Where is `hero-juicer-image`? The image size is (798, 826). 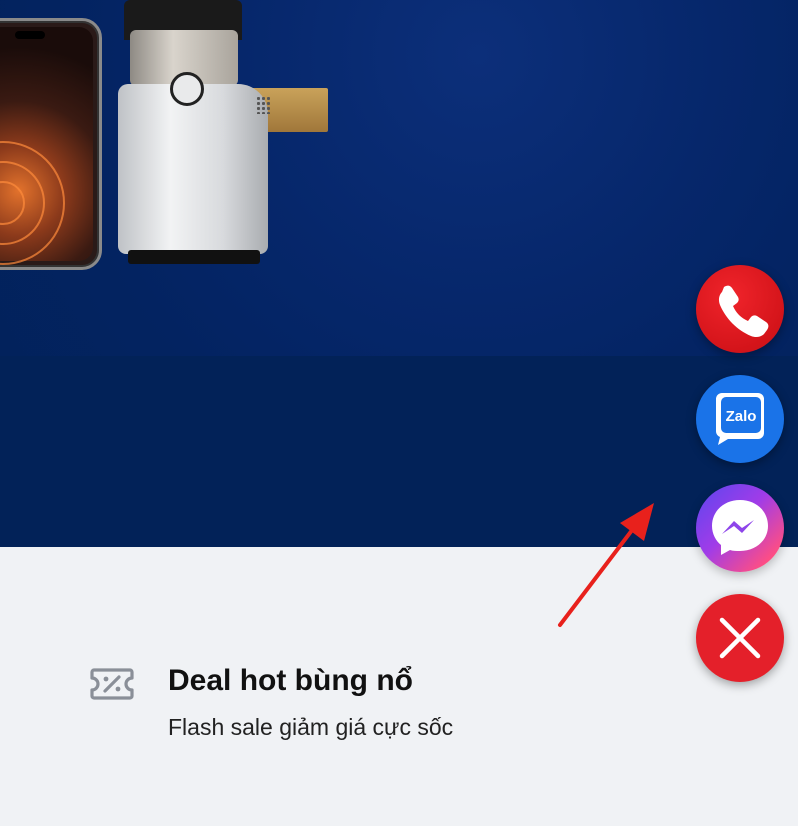 hero-juicer-image is located at coordinates (192, 135).